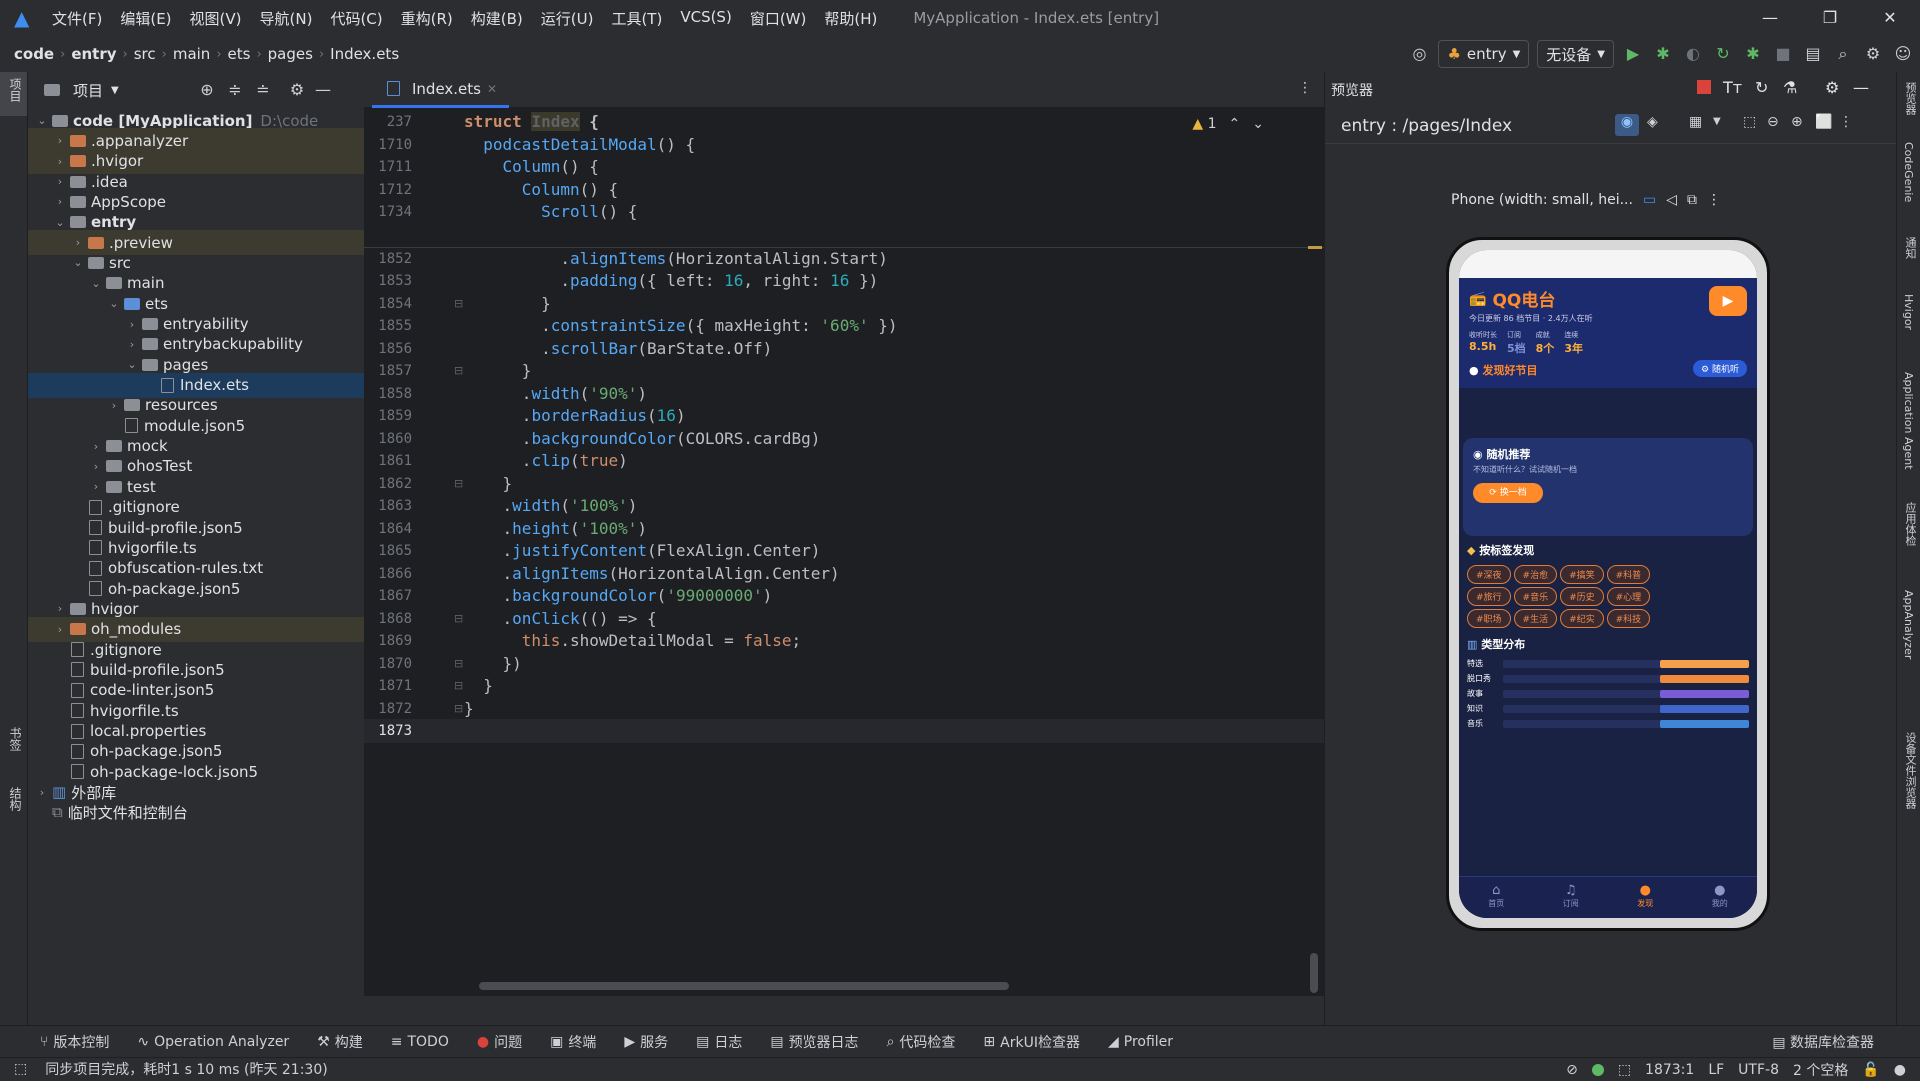 The width and height of the screenshot is (1920, 1081). What do you see at coordinates (13, 94) in the screenshot?
I see `project-tool-button: 项目` at bounding box center [13, 94].